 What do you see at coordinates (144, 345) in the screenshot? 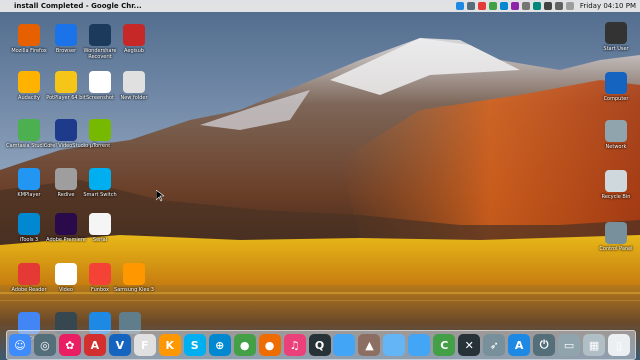
I see `funbox-icon: F` at bounding box center [144, 345].